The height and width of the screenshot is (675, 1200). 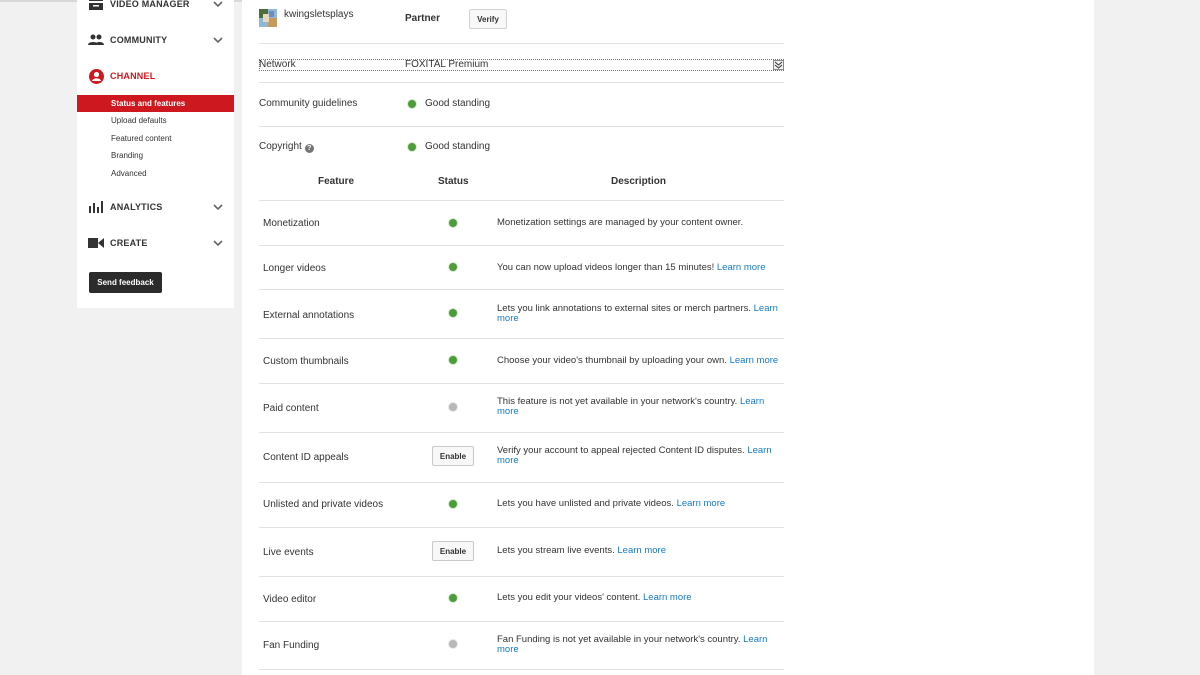 What do you see at coordinates (129, 243) in the screenshot?
I see `nav-create-label: CREATE` at bounding box center [129, 243].